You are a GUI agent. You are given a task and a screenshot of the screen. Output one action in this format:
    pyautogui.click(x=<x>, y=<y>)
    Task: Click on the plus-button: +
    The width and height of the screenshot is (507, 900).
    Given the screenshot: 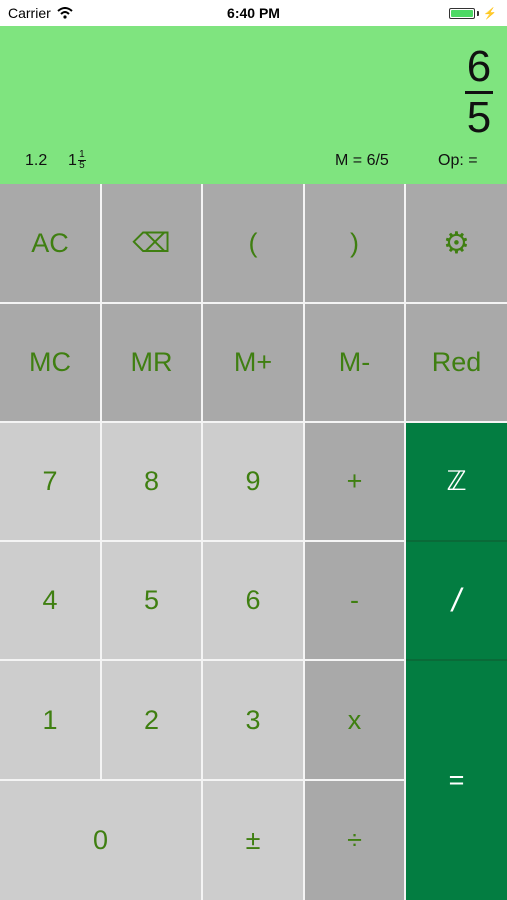 What is the action you would take?
    pyautogui.click(x=355, y=482)
    